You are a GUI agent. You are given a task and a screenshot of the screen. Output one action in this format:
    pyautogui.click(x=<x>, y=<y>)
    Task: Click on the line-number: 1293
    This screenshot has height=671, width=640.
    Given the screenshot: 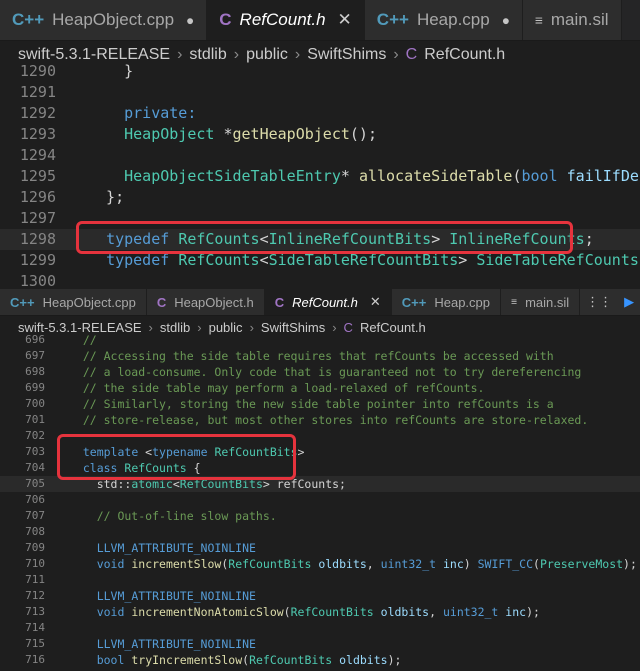 What is the action you would take?
    pyautogui.click(x=37, y=134)
    